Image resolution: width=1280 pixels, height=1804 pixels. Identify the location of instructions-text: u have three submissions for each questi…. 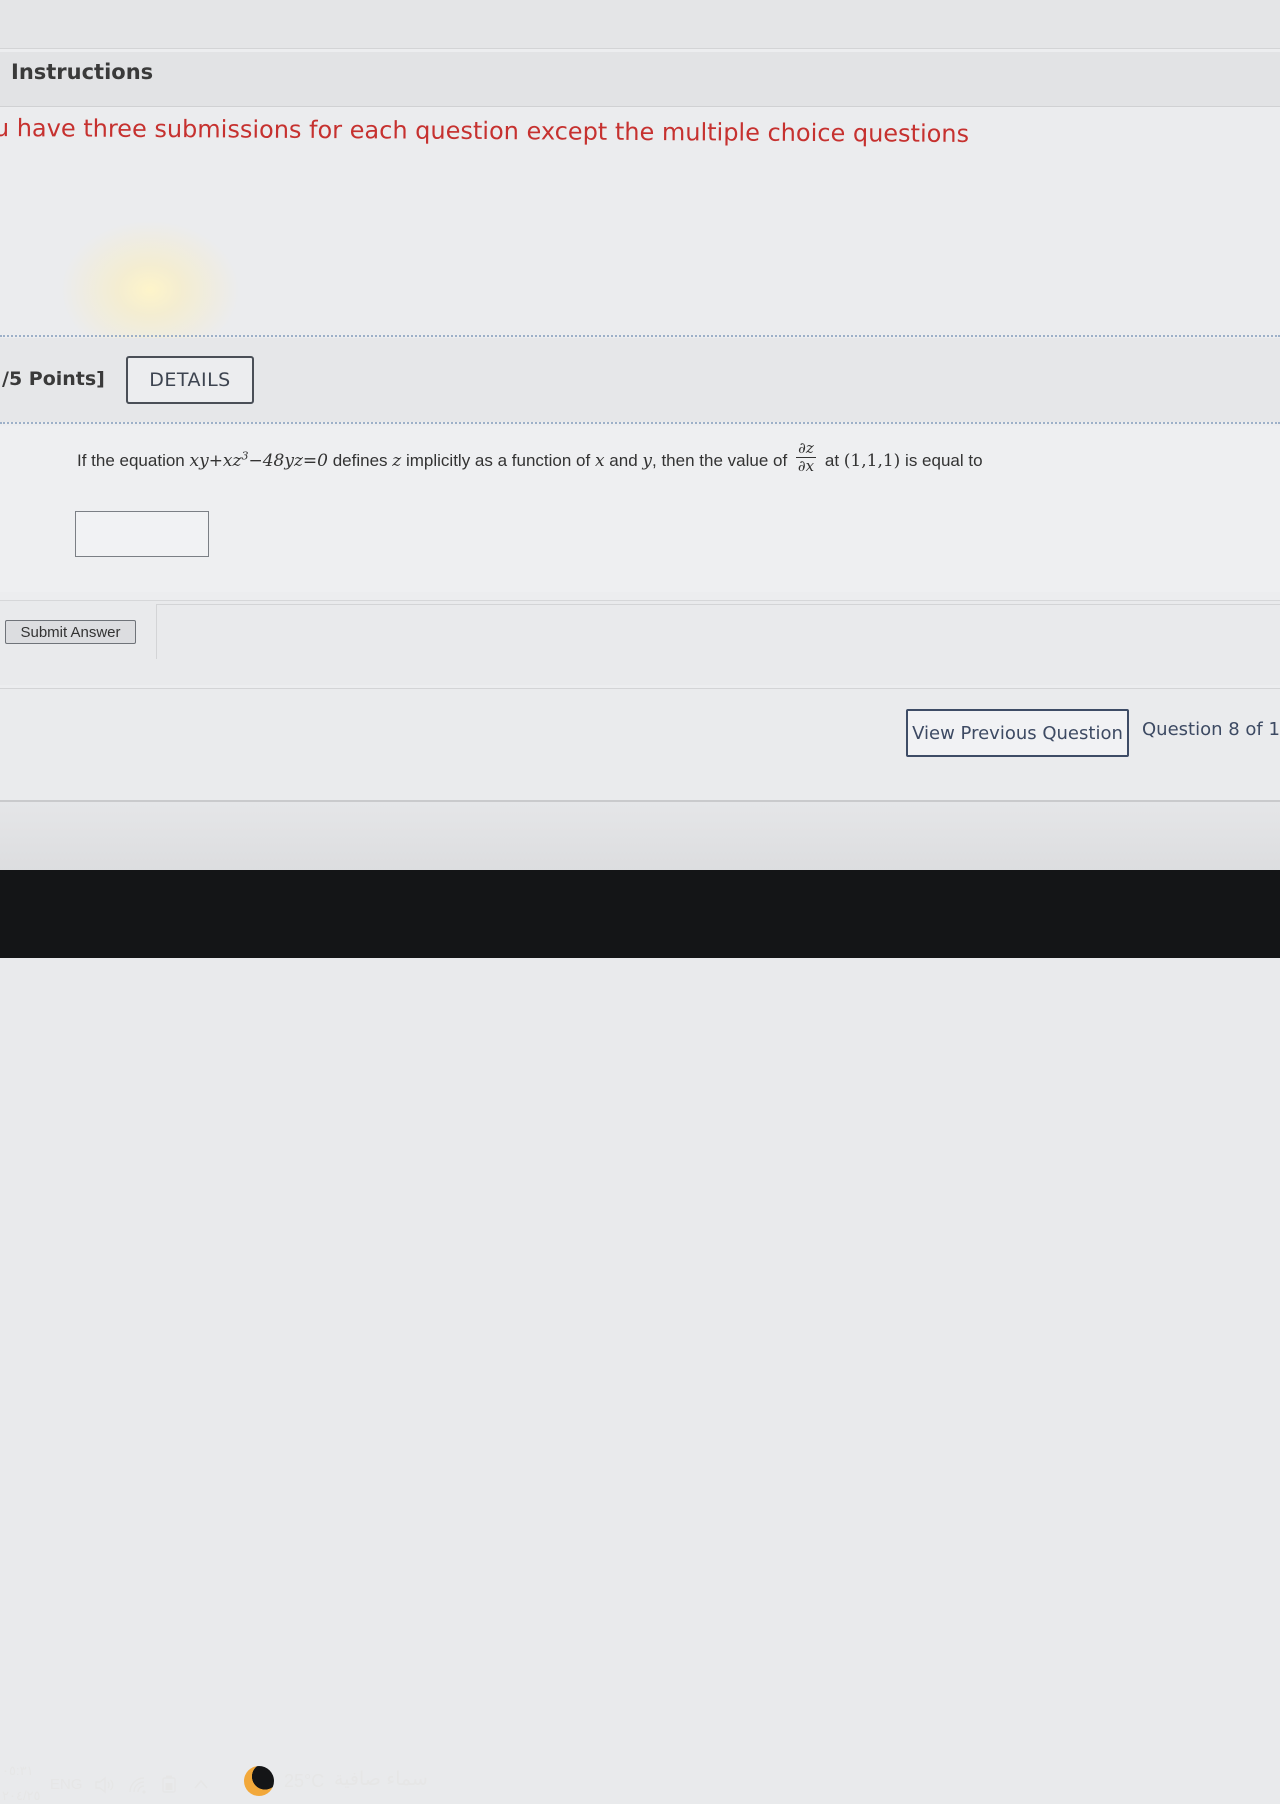
(485, 131).